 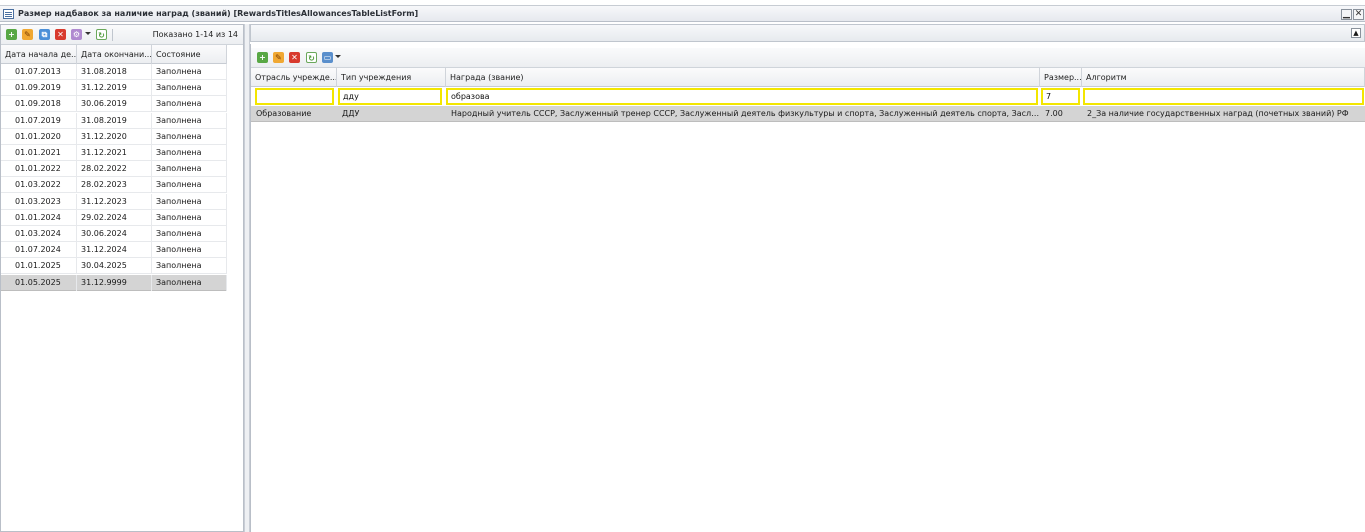 I want to click on table-row: 01.01.2024 29.02.2024 Заполнена, so click(x=114, y=217).